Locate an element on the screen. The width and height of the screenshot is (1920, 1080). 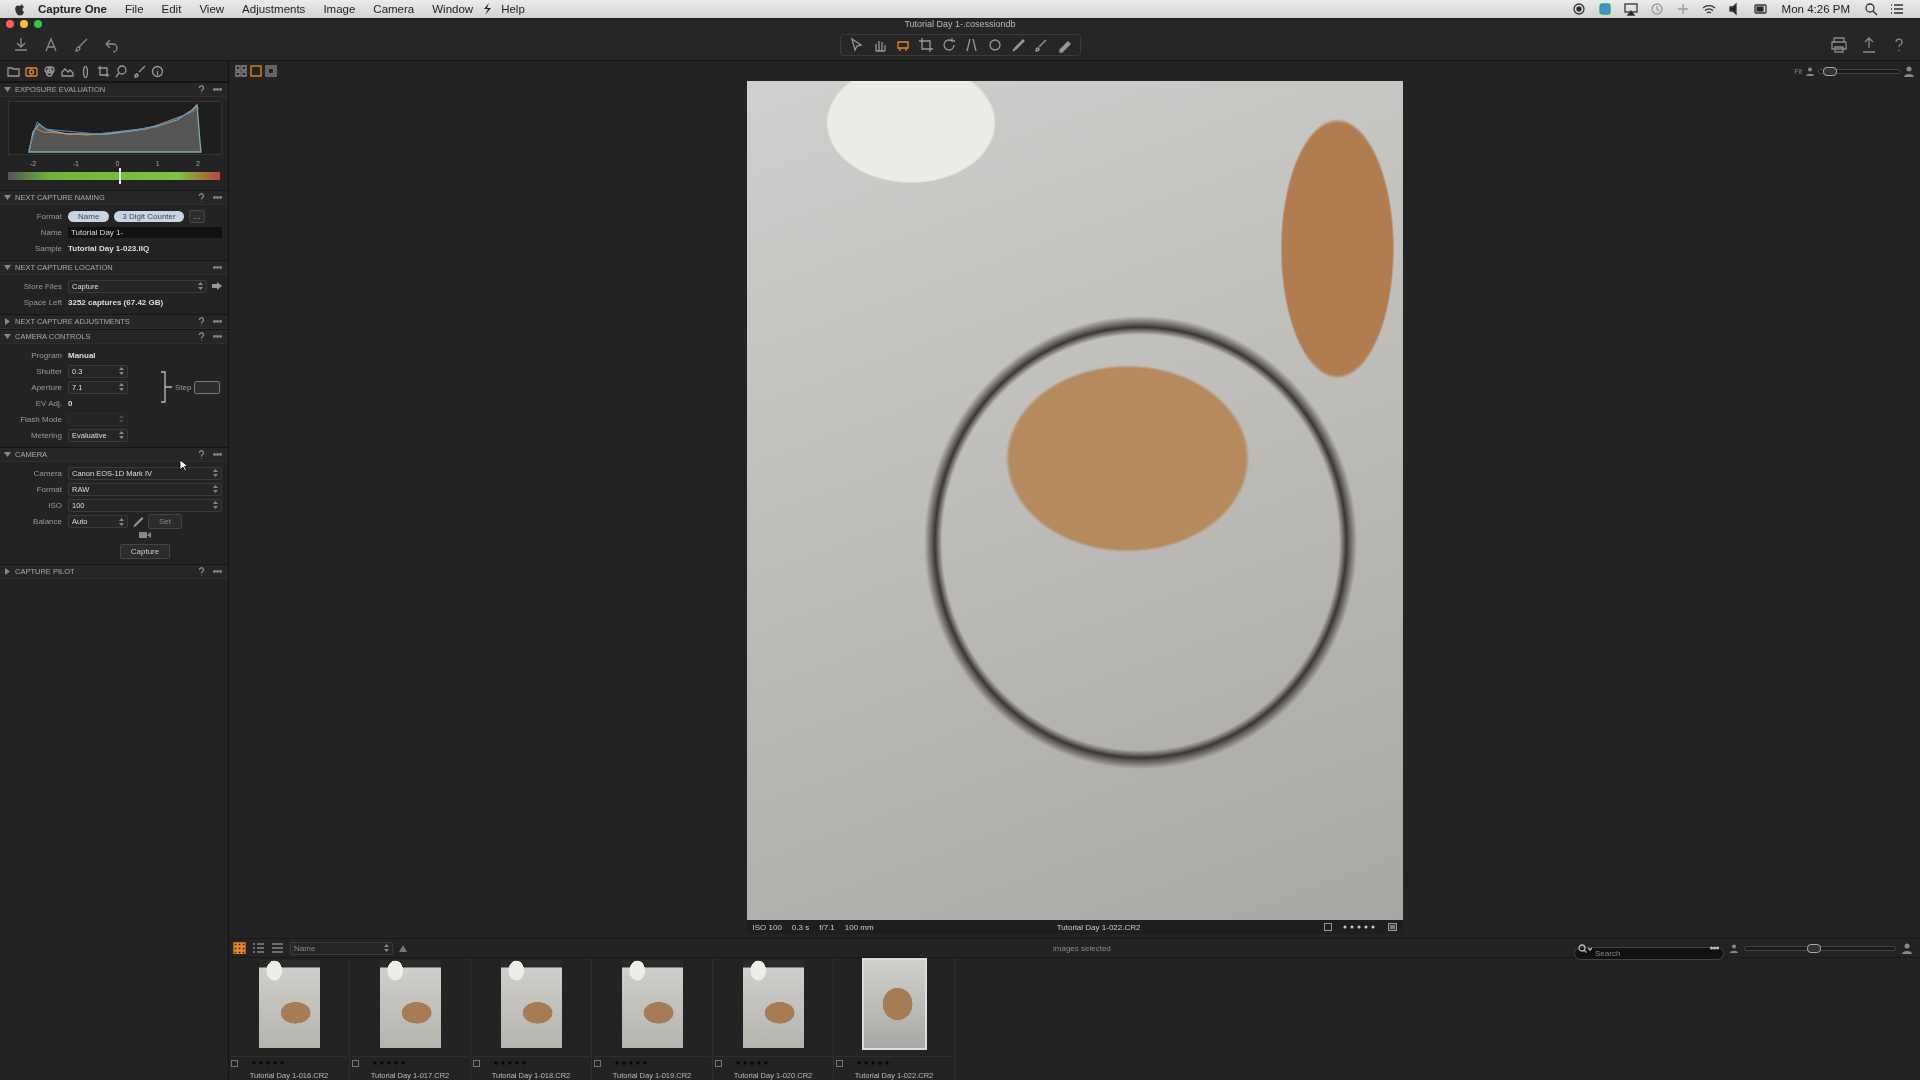
menu-clock: Mon 4:26 PM is located at coordinates (1815, 9).